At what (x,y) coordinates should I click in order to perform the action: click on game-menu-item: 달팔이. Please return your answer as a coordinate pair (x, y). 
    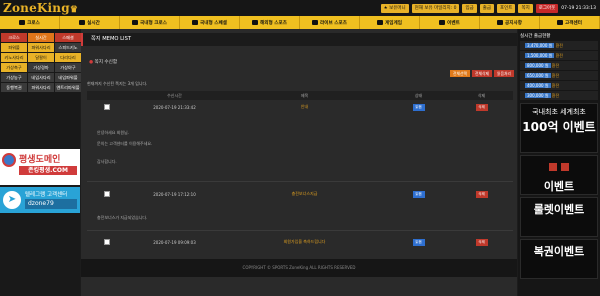
    Looking at the image, I should click on (41, 57).